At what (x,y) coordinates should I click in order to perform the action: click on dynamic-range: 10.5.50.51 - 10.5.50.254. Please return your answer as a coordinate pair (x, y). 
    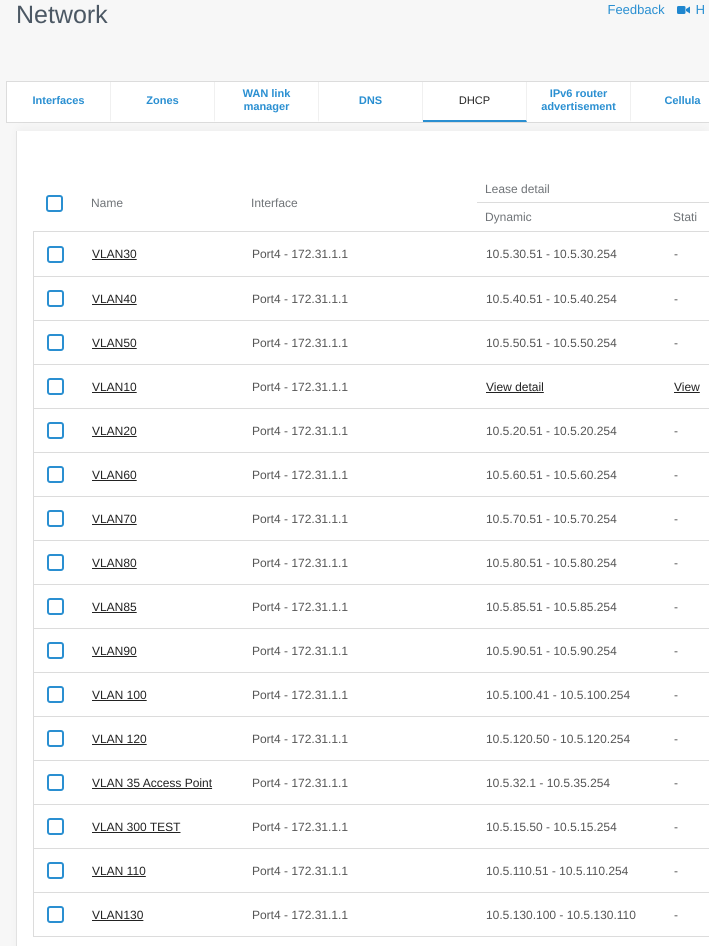
    Looking at the image, I should click on (551, 343).